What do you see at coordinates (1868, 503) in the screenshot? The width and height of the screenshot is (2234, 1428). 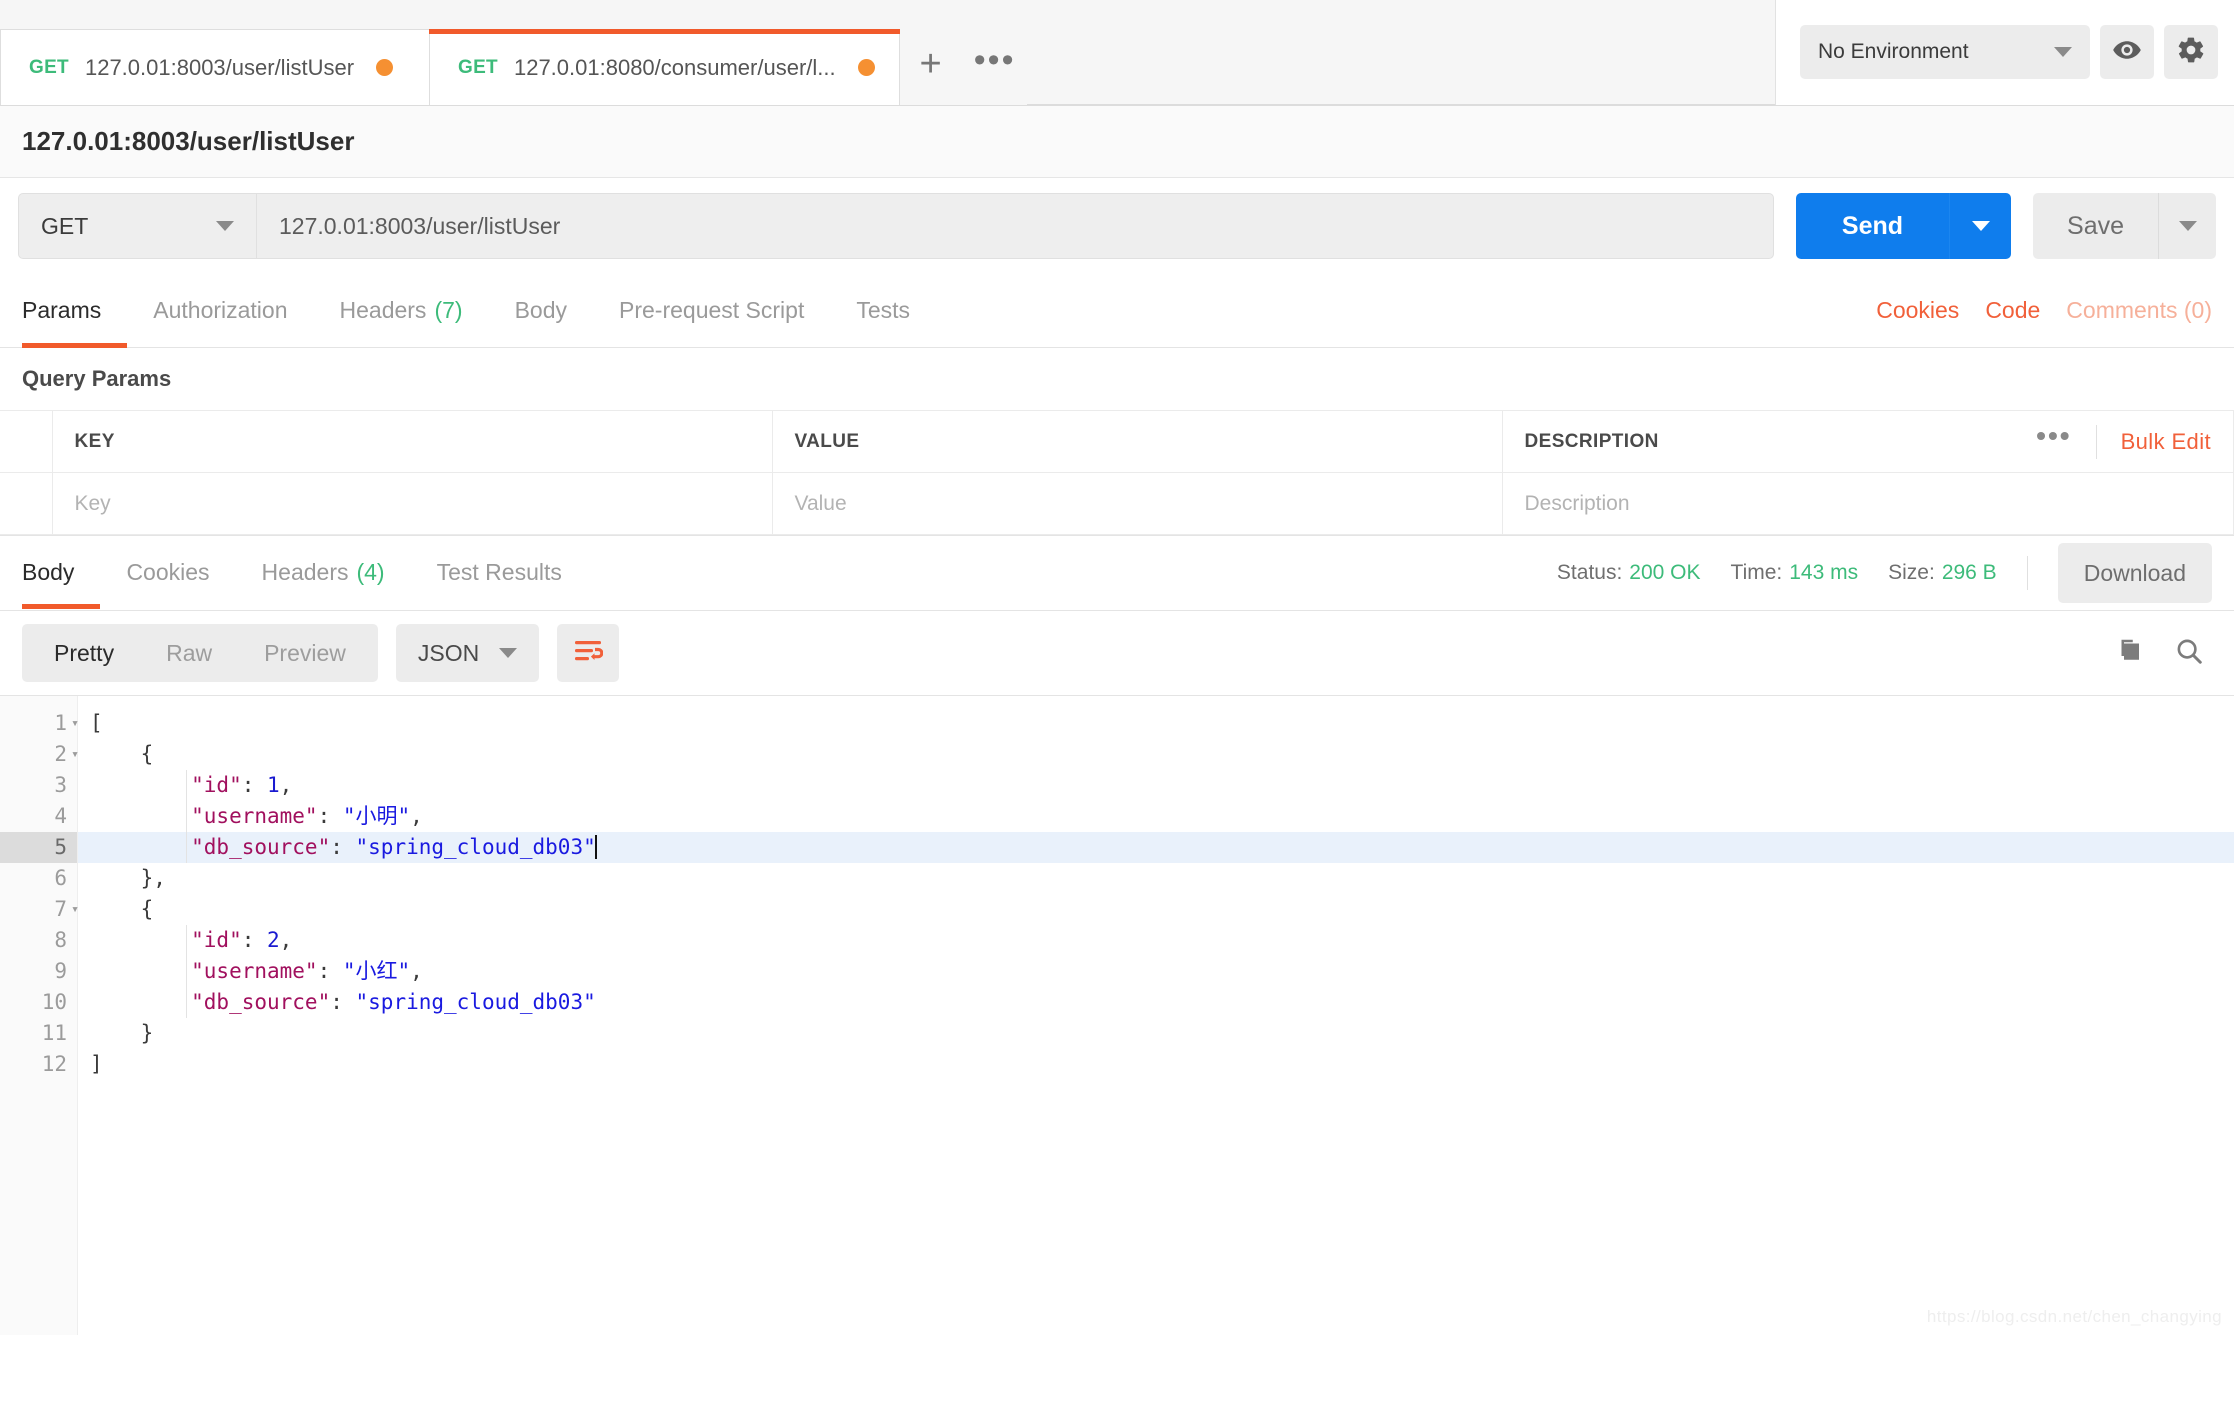 I see `row-description-input: Description` at bounding box center [1868, 503].